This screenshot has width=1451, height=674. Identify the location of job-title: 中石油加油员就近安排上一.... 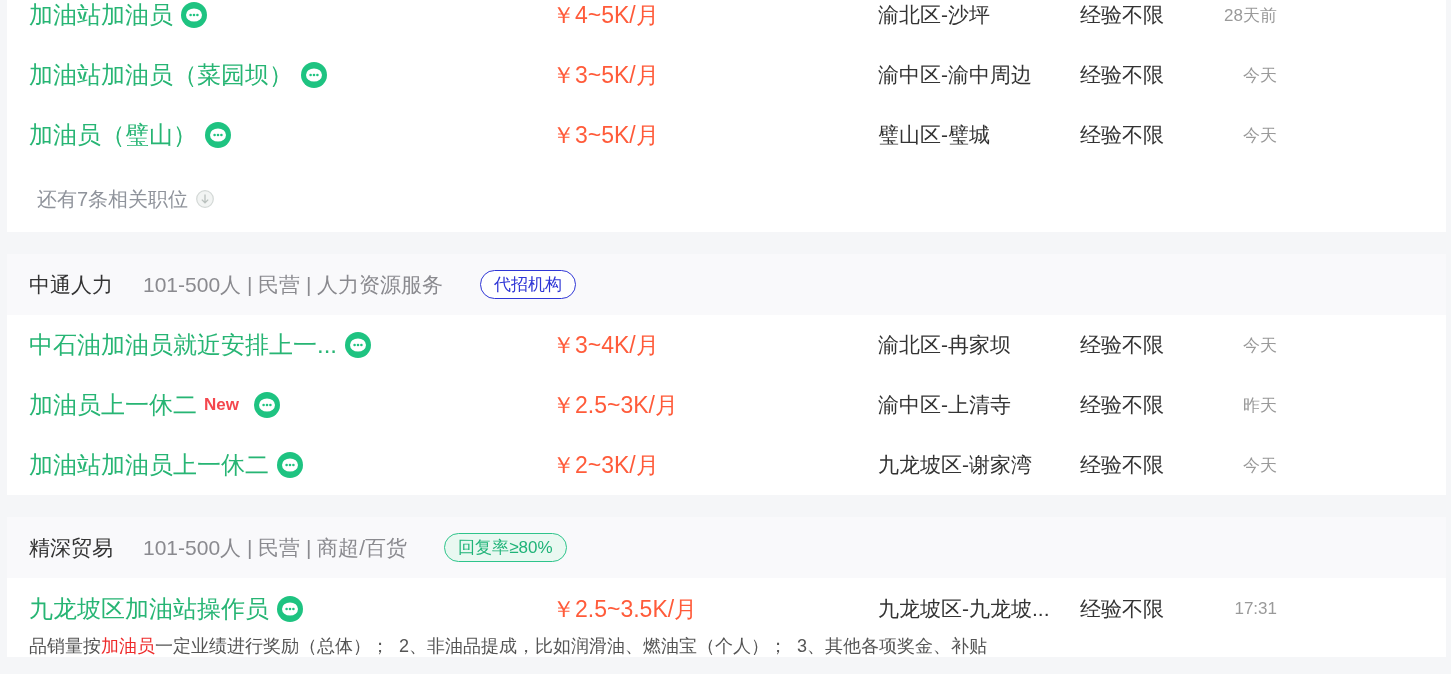
(183, 345).